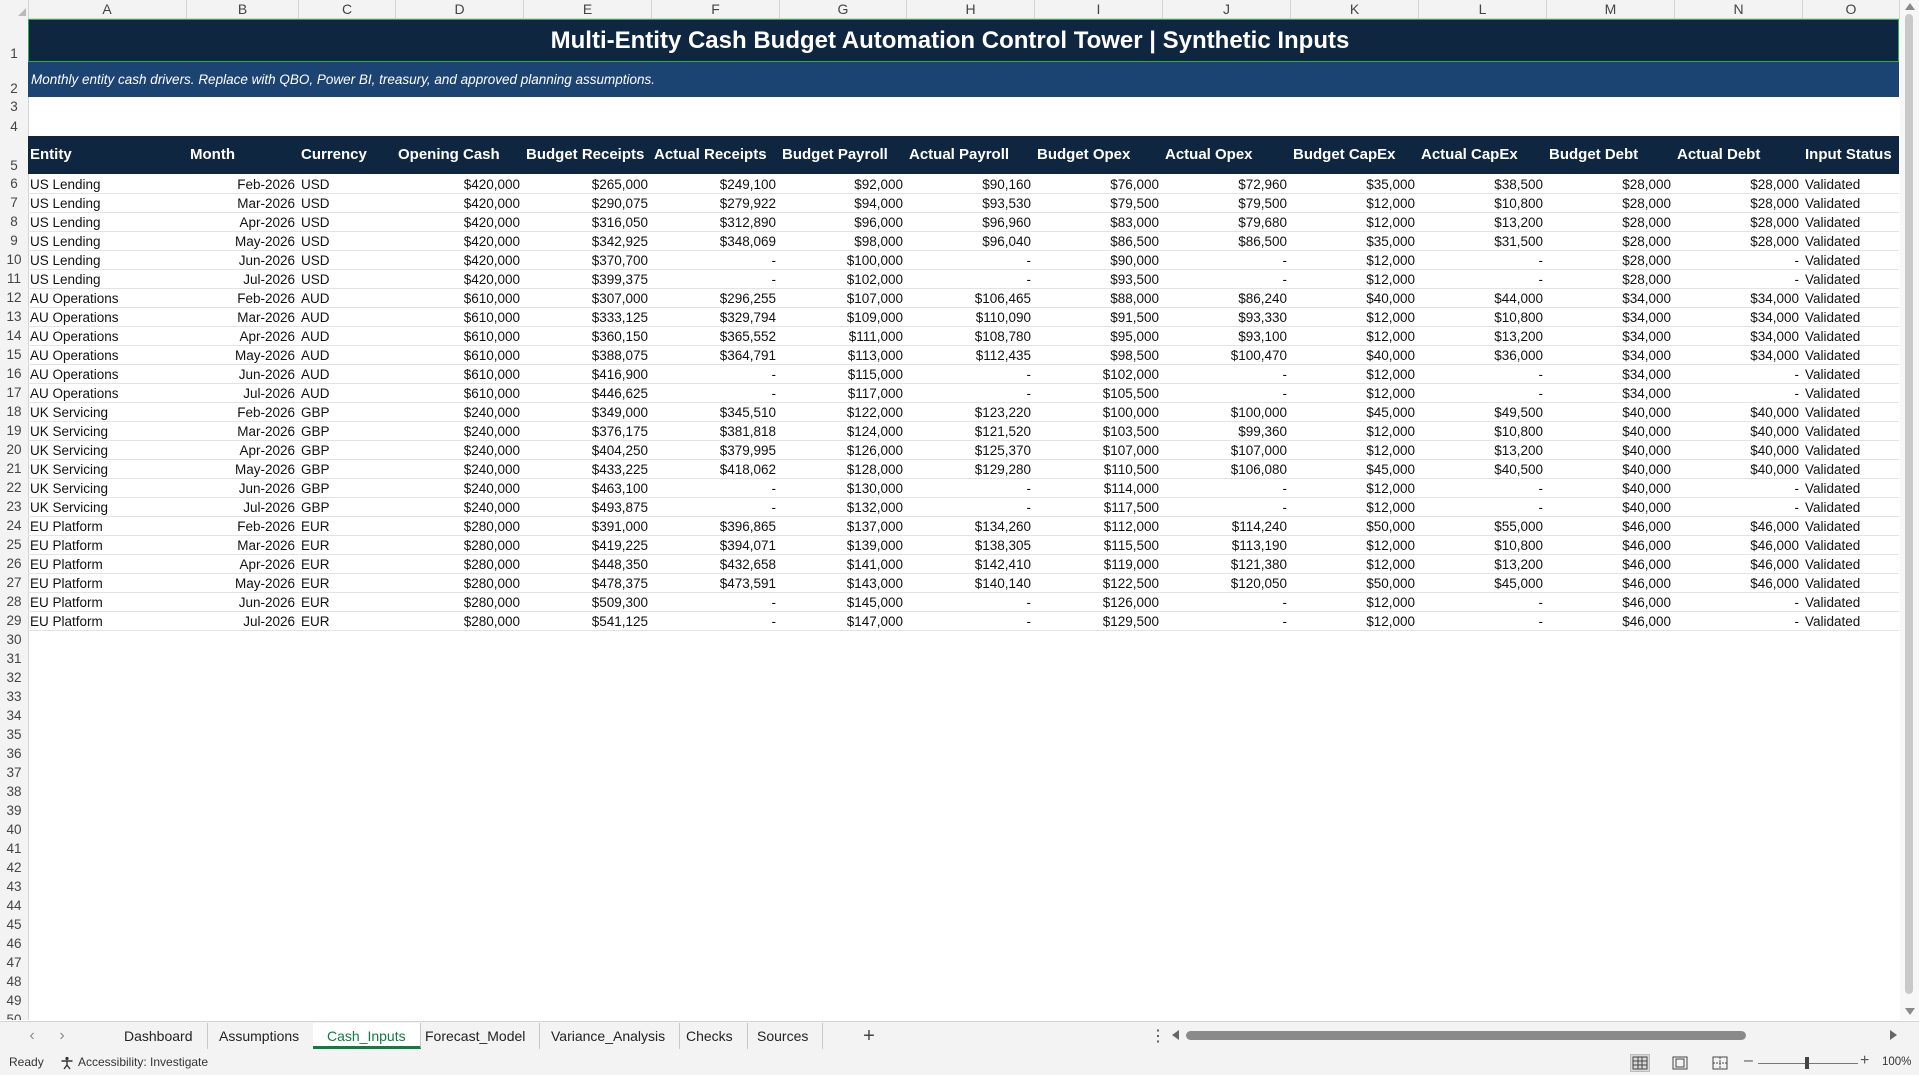 The height and width of the screenshot is (1076, 1919). I want to click on cell-budget-payroll: $111,000, so click(841, 336).